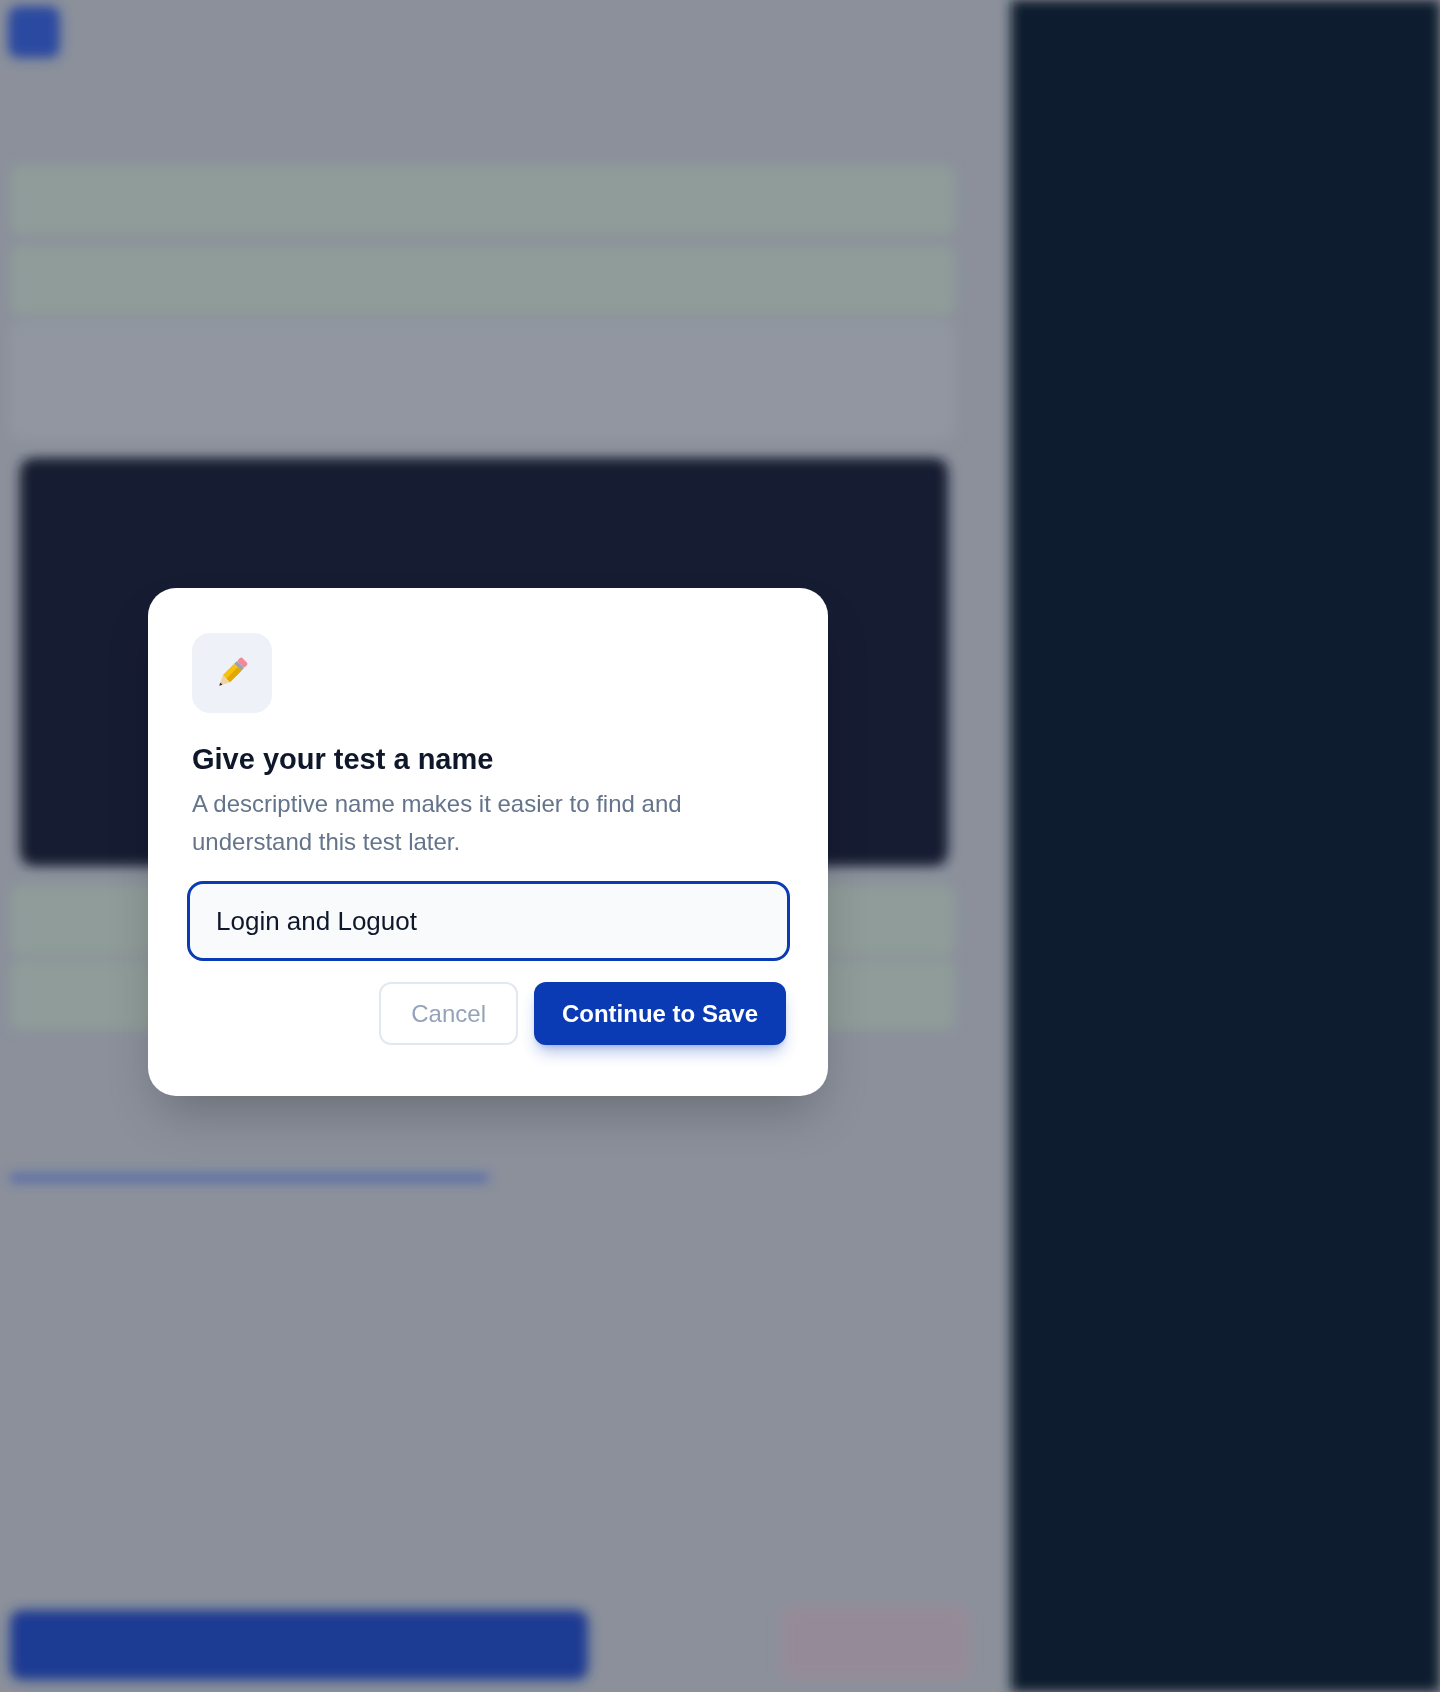 The image size is (1440, 1692). Describe the element at coordinates (343, 759) in the screenshot. I see `dialog-title: Give your test a name` at that location.